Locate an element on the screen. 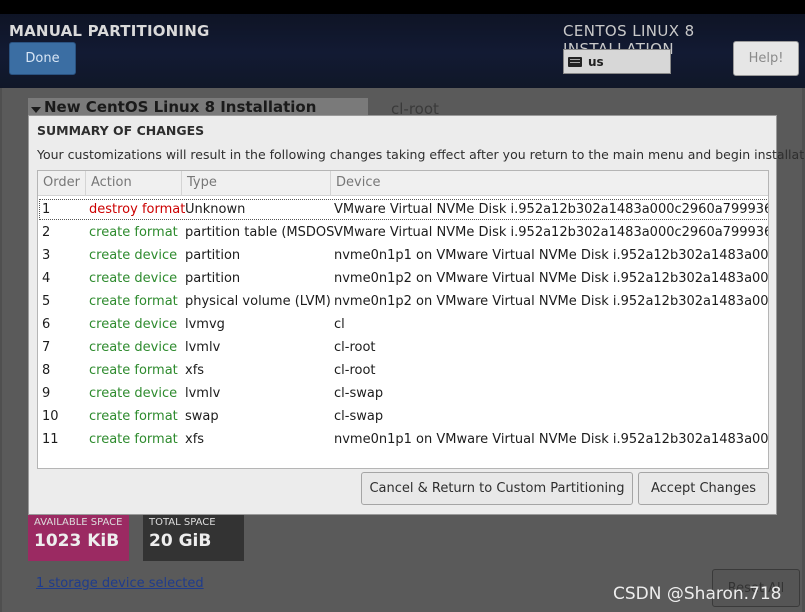 This screenshot has height=612, width=805. row-type: partition table (MSDOS) is located at coordinates (259, 232).